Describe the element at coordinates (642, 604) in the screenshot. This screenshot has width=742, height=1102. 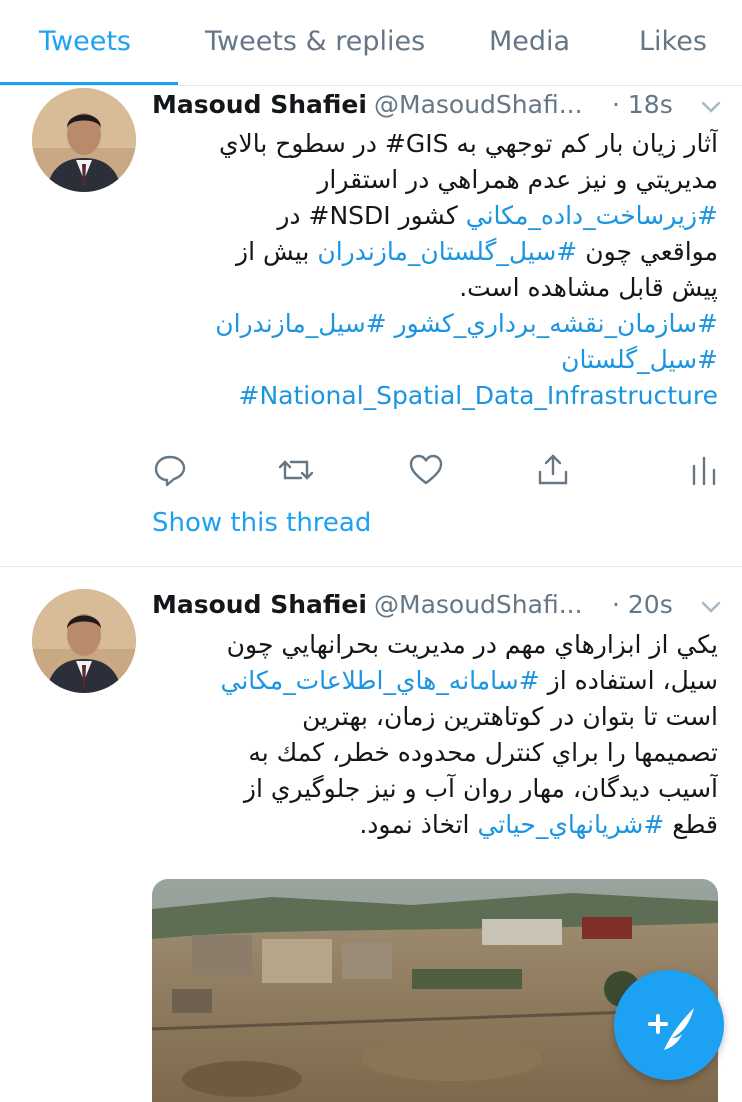
I see `tweet-timestamp: · 20s` at that location.